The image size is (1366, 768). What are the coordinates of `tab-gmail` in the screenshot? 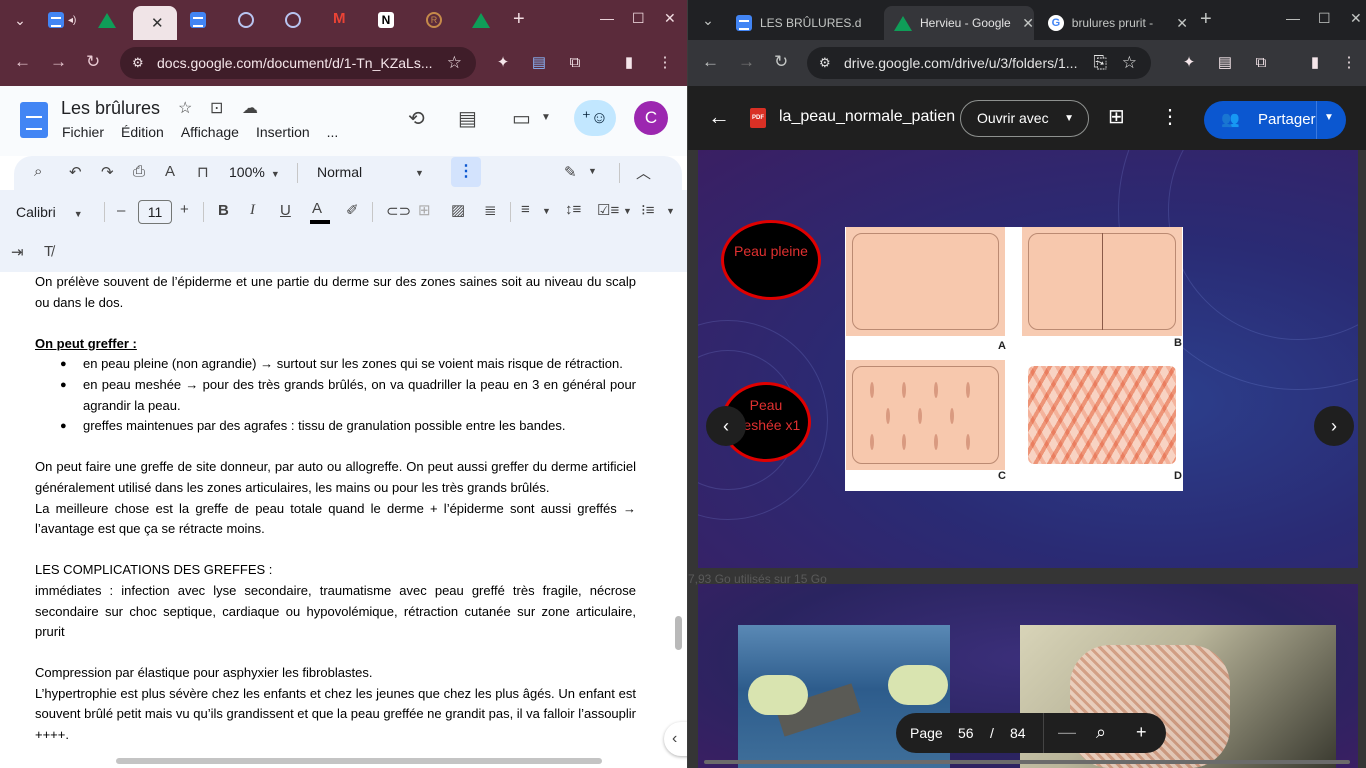 It's located at (337, 20).